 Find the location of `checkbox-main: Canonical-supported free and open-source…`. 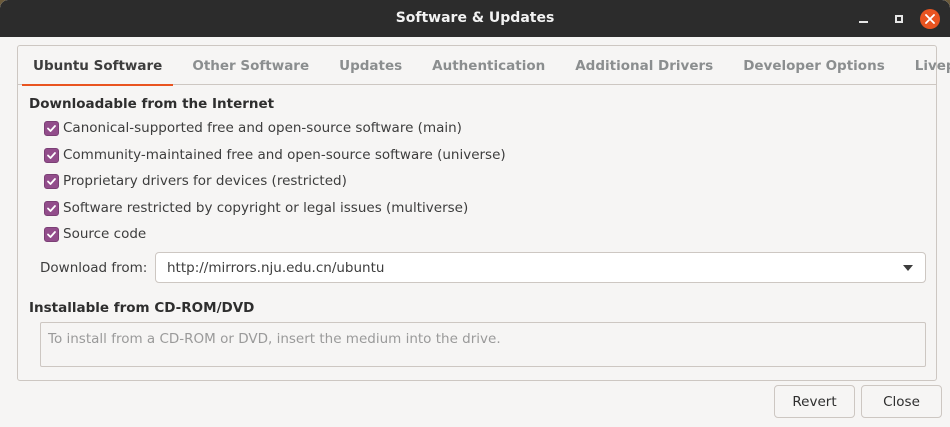

checkbox-main: Canonical-supported free and open-source… is located at coordinates (253, 128).